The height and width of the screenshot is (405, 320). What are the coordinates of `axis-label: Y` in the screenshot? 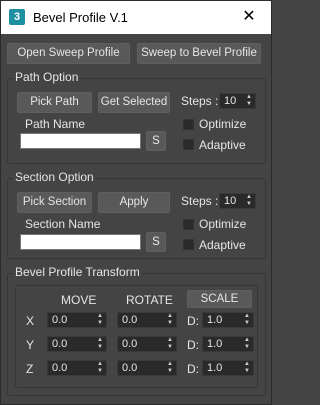 It's located at (30, 345).